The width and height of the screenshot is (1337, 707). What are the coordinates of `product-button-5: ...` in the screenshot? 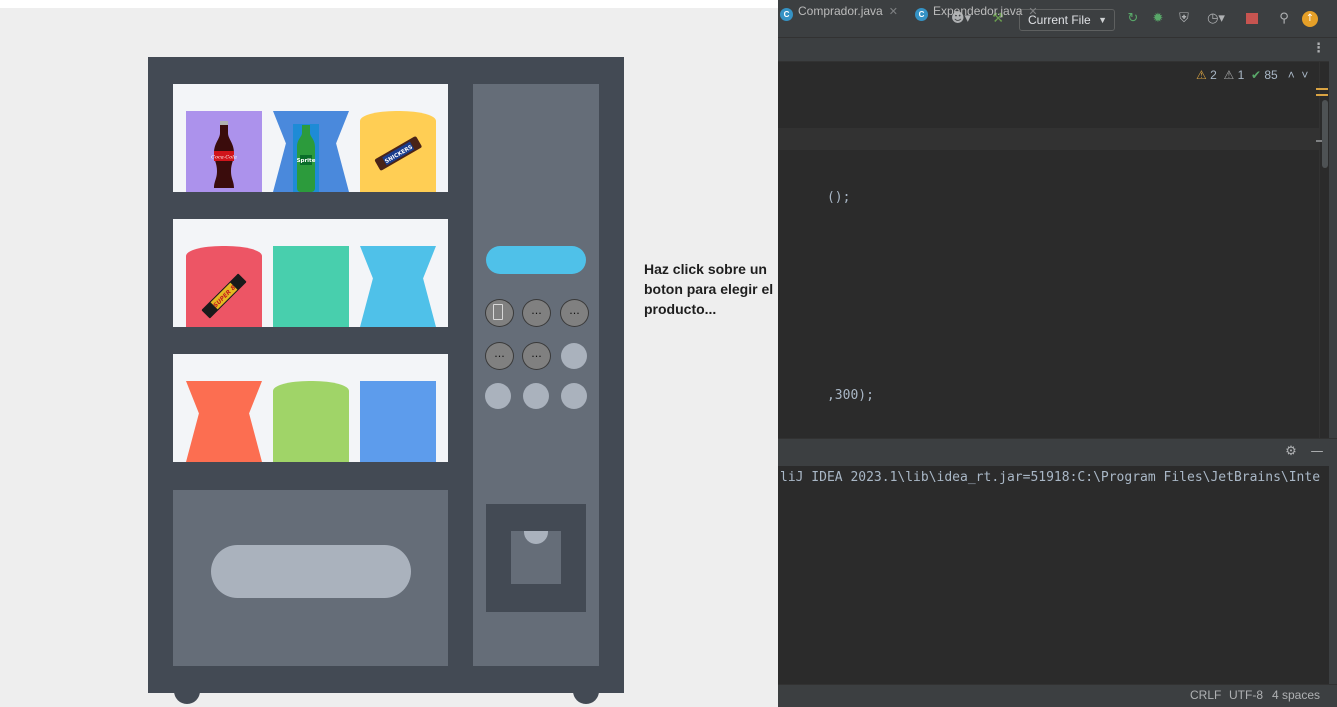 It's located at (536, 356).